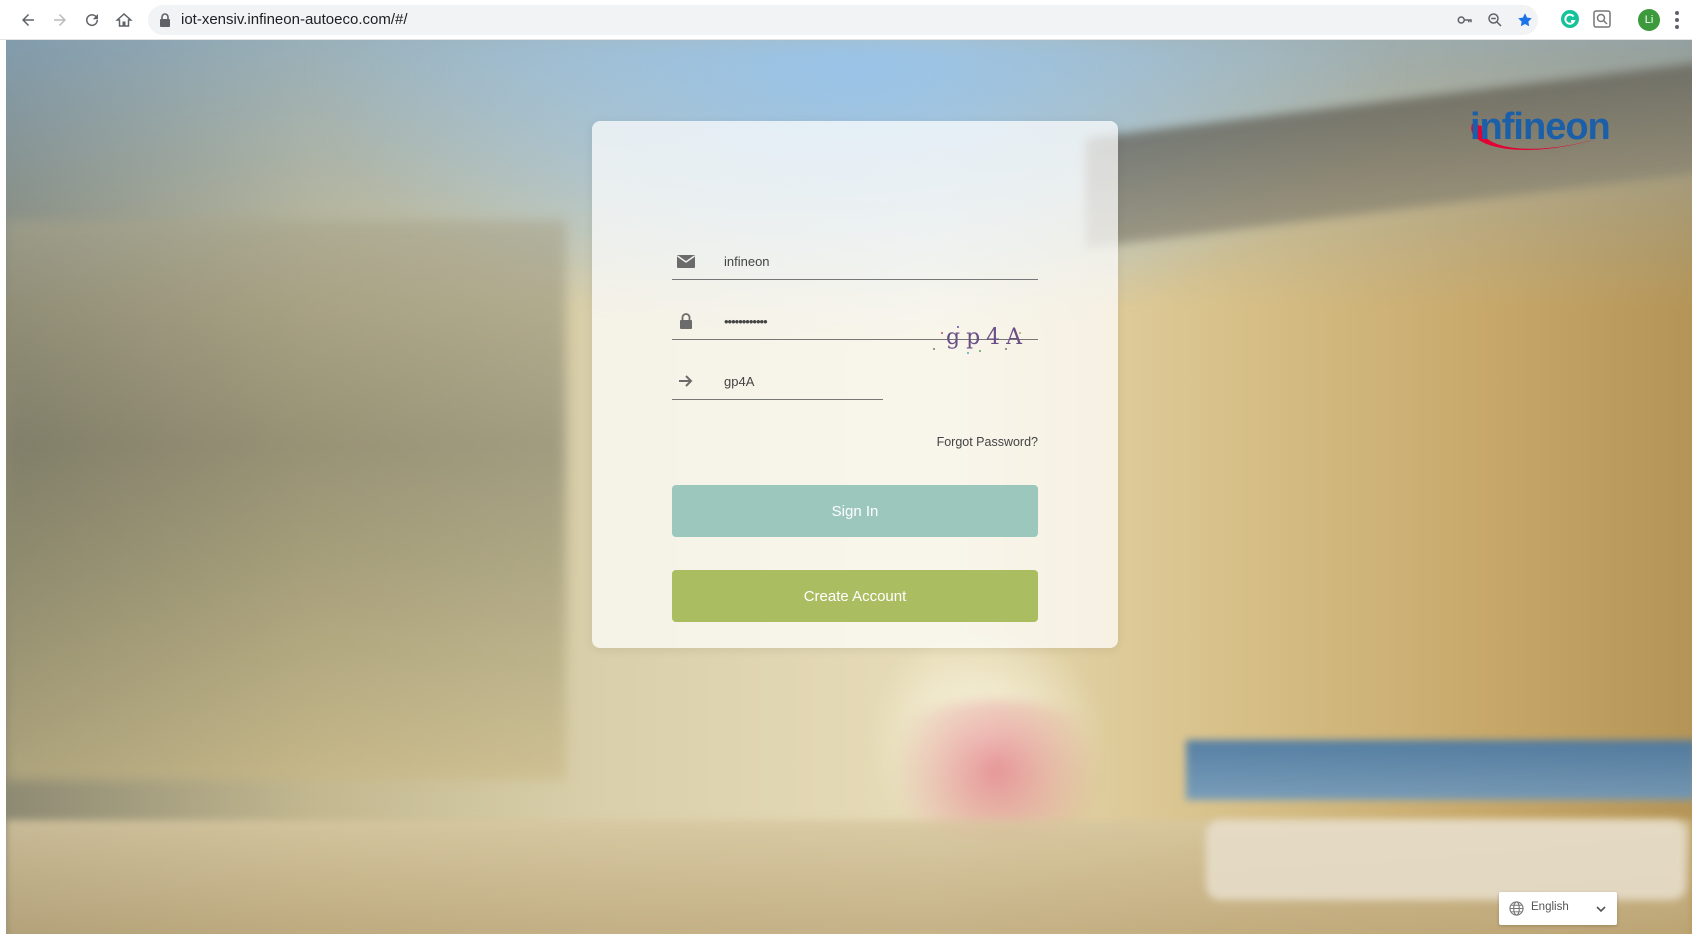 This screenshot has width=1692, height=934. What do you see at coordinates (996, 770) in the screenshot?
I see `background-flowers` at bounding box center [996, 770].